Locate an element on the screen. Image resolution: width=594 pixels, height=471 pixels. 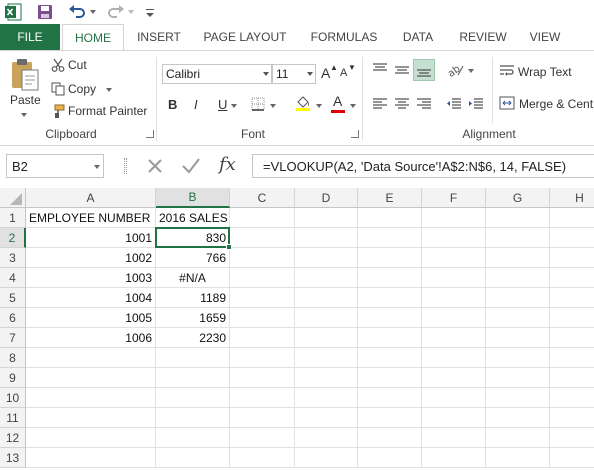
merge-center-button: Merge & Cent is located at coordinates (556, 104).